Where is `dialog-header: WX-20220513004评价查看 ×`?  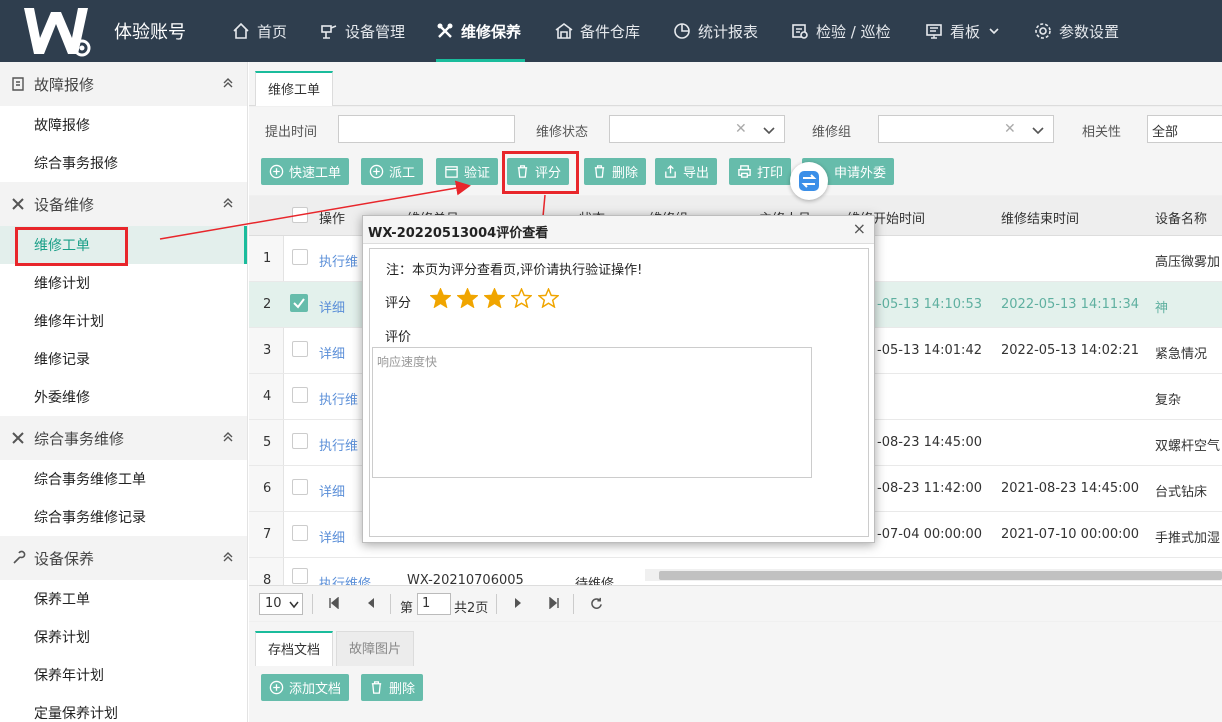
dialog-header: WX-20220513004评价查看 × is located at coordinates (618, 230).